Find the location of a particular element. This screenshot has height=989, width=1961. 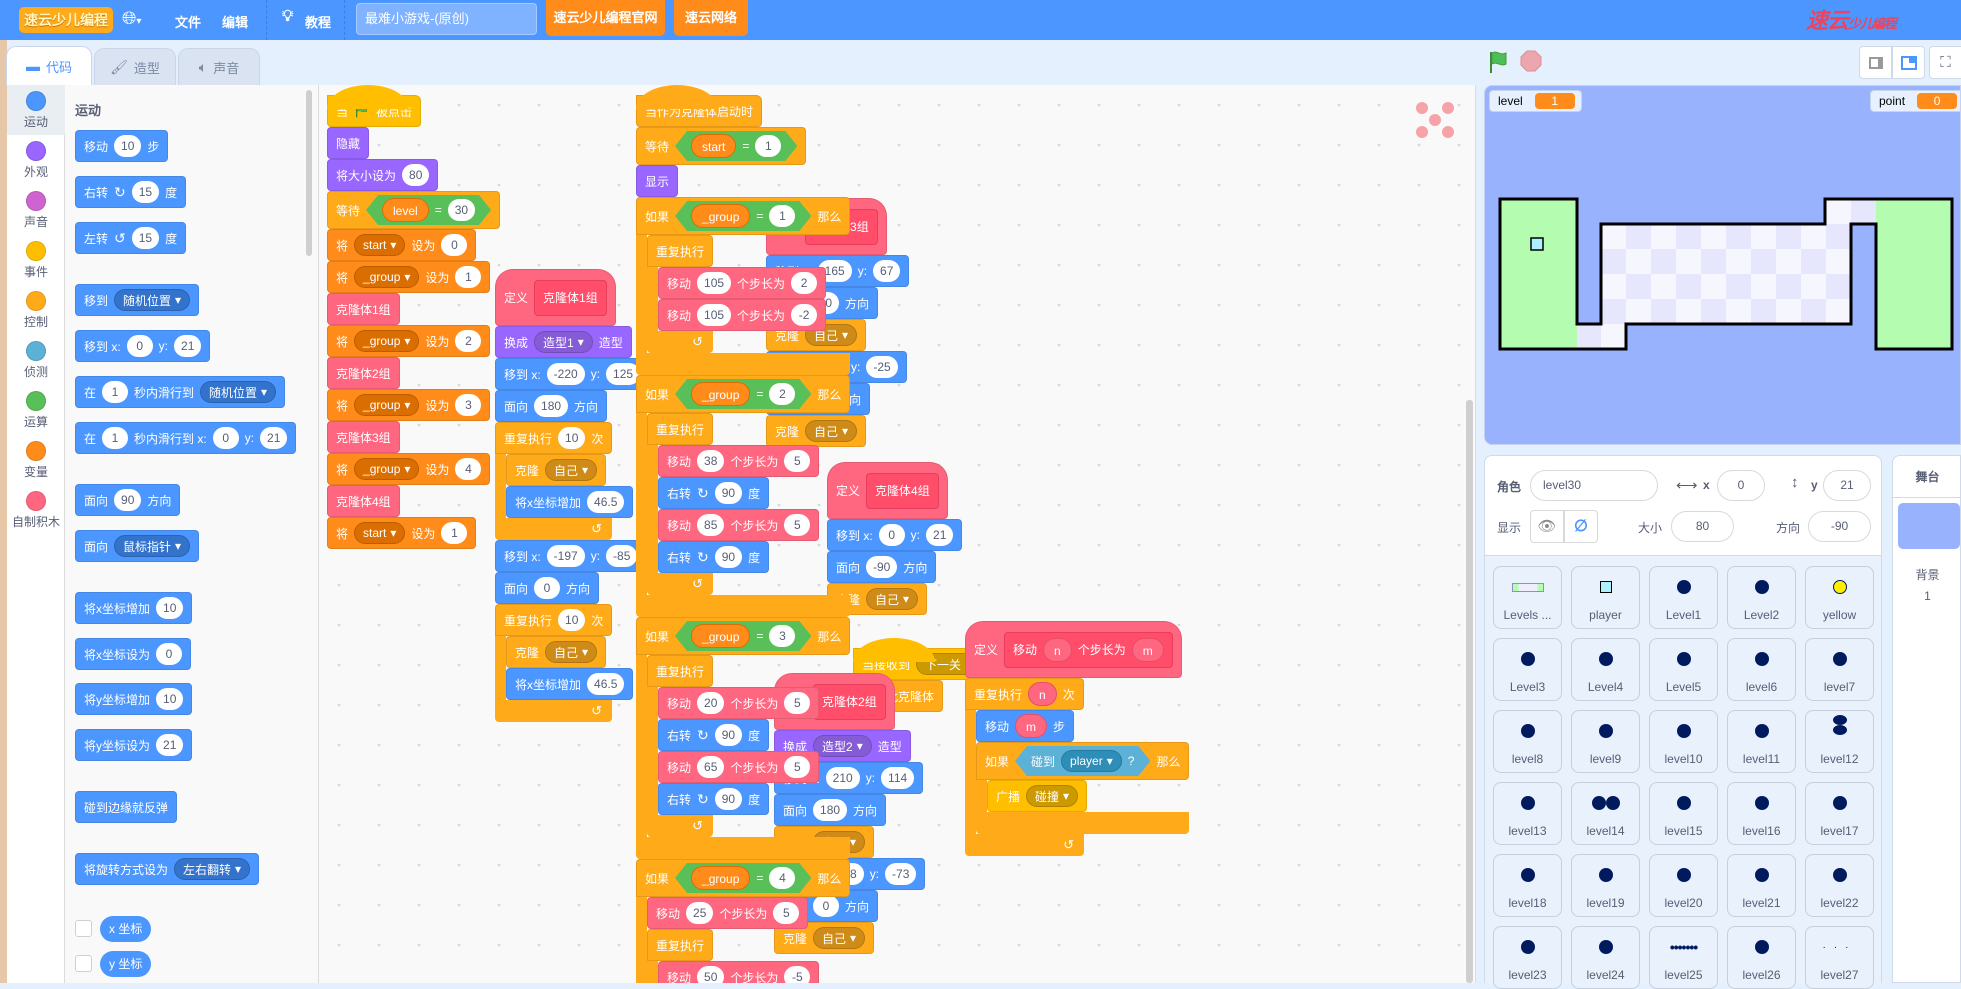

tab-code: ▬ 代码 is located at coordinates (49, 65).